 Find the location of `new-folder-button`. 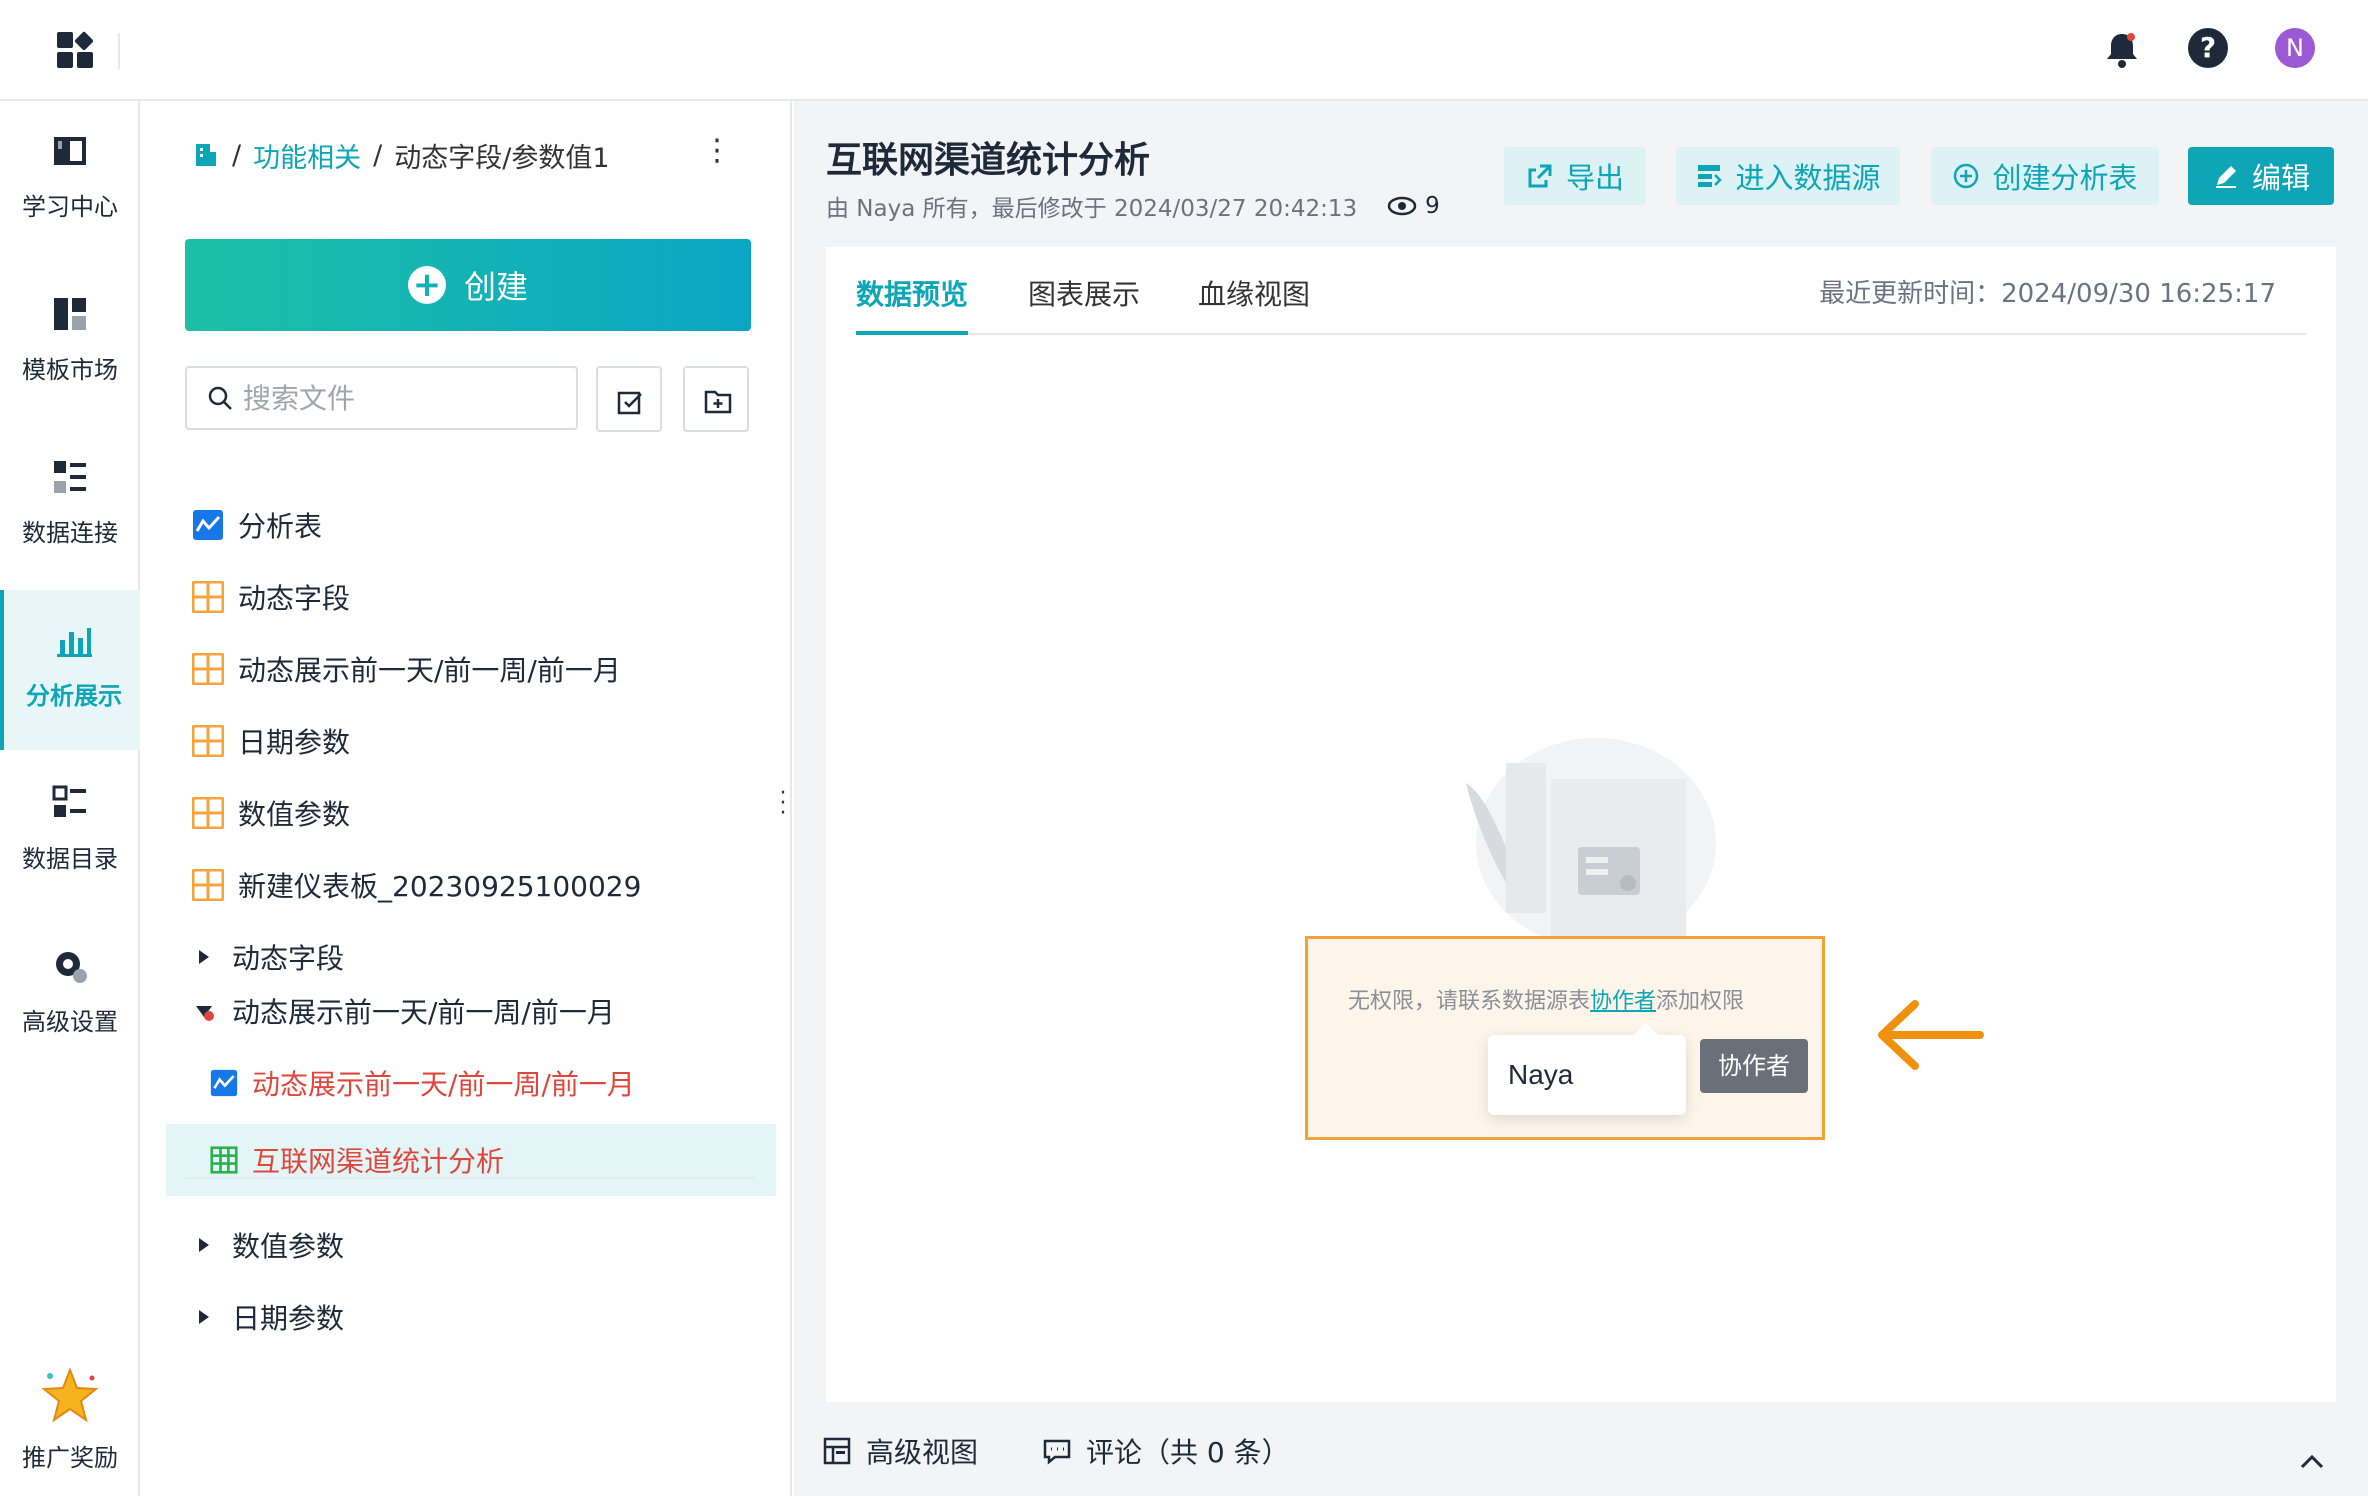

new-folder-button is located at coordinates (716, 399).